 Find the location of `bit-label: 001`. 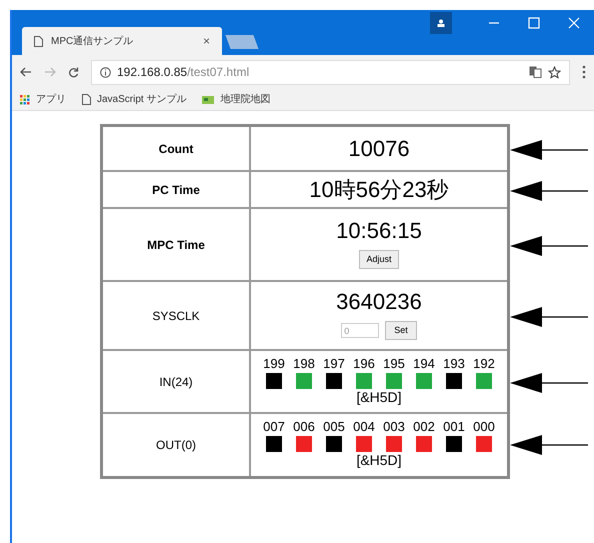

bit-label: 001 is located at coordinates (454, 427).